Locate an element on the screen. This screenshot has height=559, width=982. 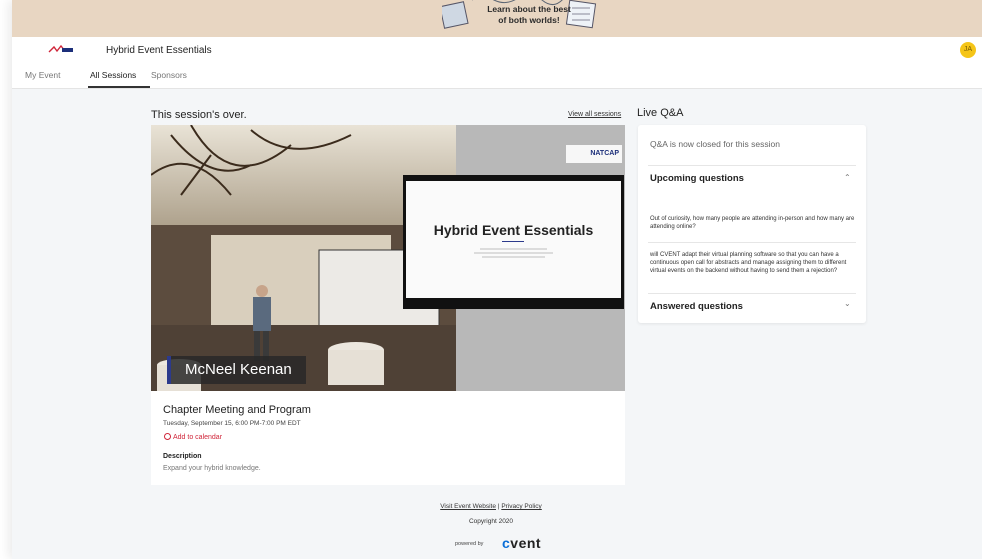
user-avatar: JA is located at coordinates (968, 50).